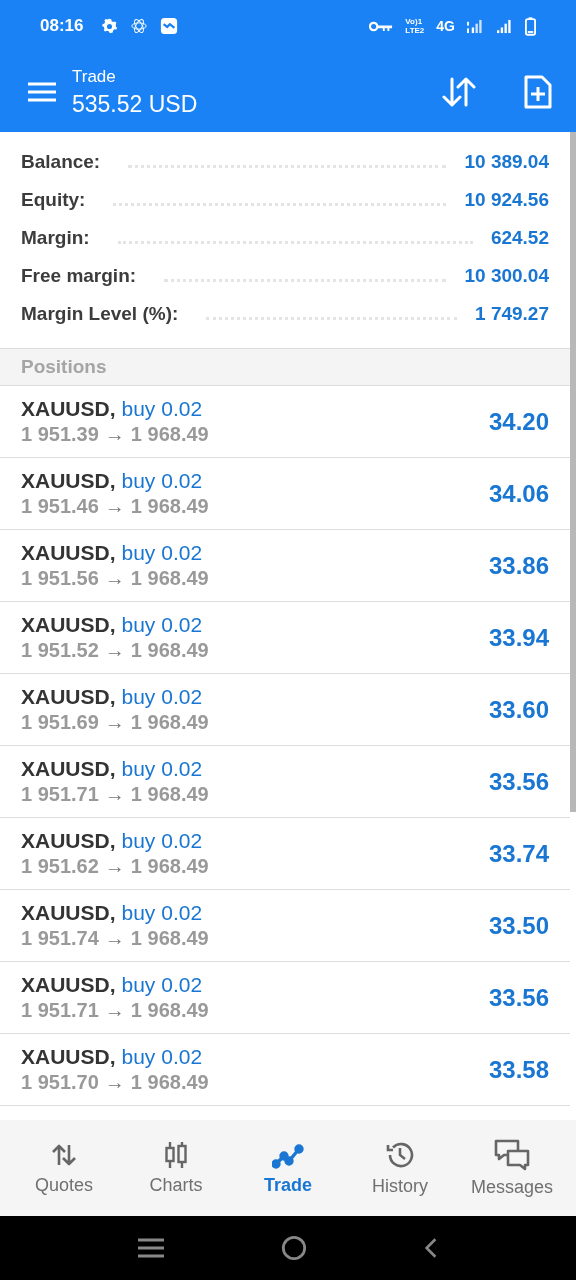  What do you see at coordinates (285, 854) in the screenshot?
I see `position-row: XAUUSD, buy 0.02 1 951.62 → 1 968.49 33.74` at bounding box center [285, 854].